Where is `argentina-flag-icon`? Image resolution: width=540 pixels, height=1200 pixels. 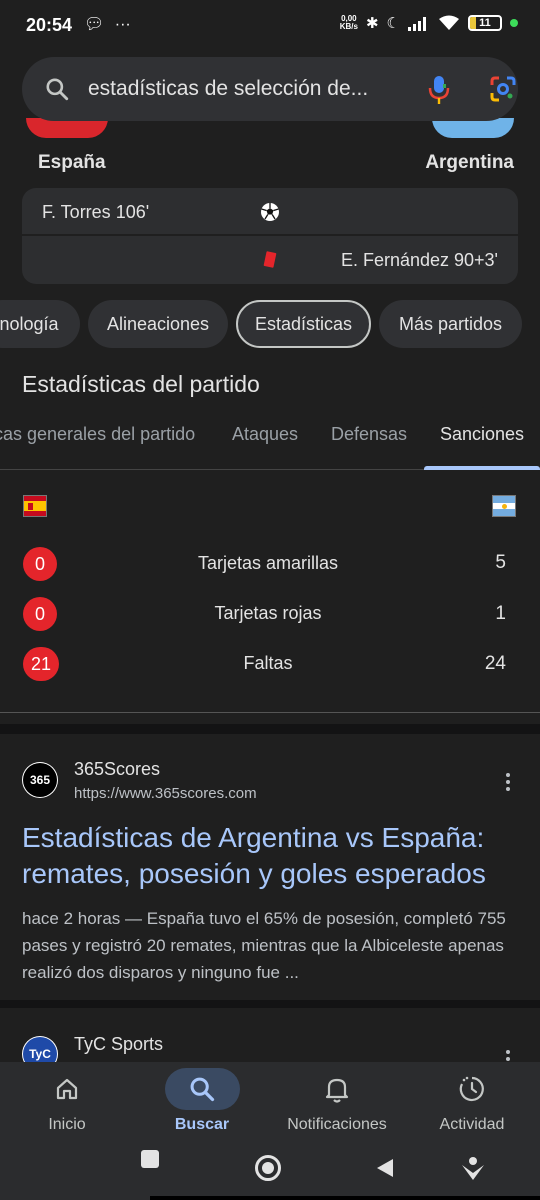 argentina-flag-icon is located at coordinates (504, 506).